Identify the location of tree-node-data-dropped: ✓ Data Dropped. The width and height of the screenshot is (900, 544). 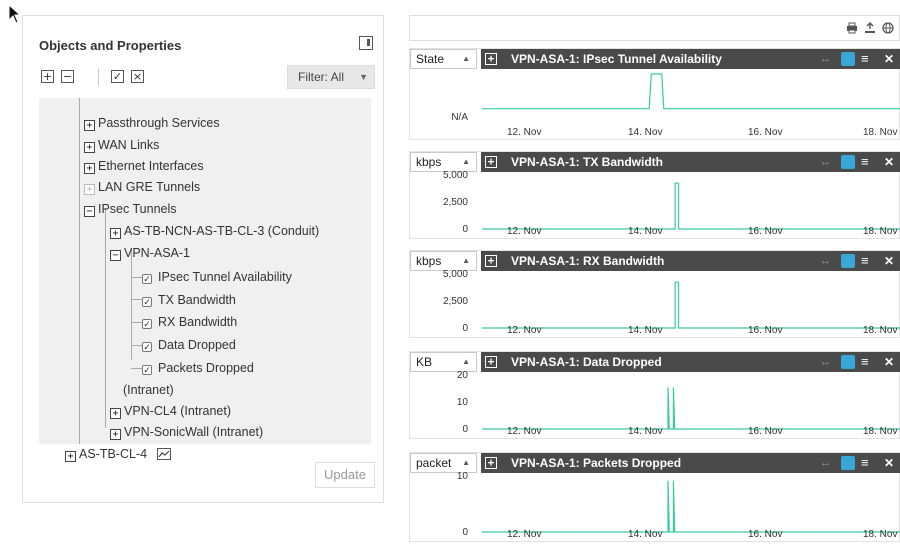
(189, 345).